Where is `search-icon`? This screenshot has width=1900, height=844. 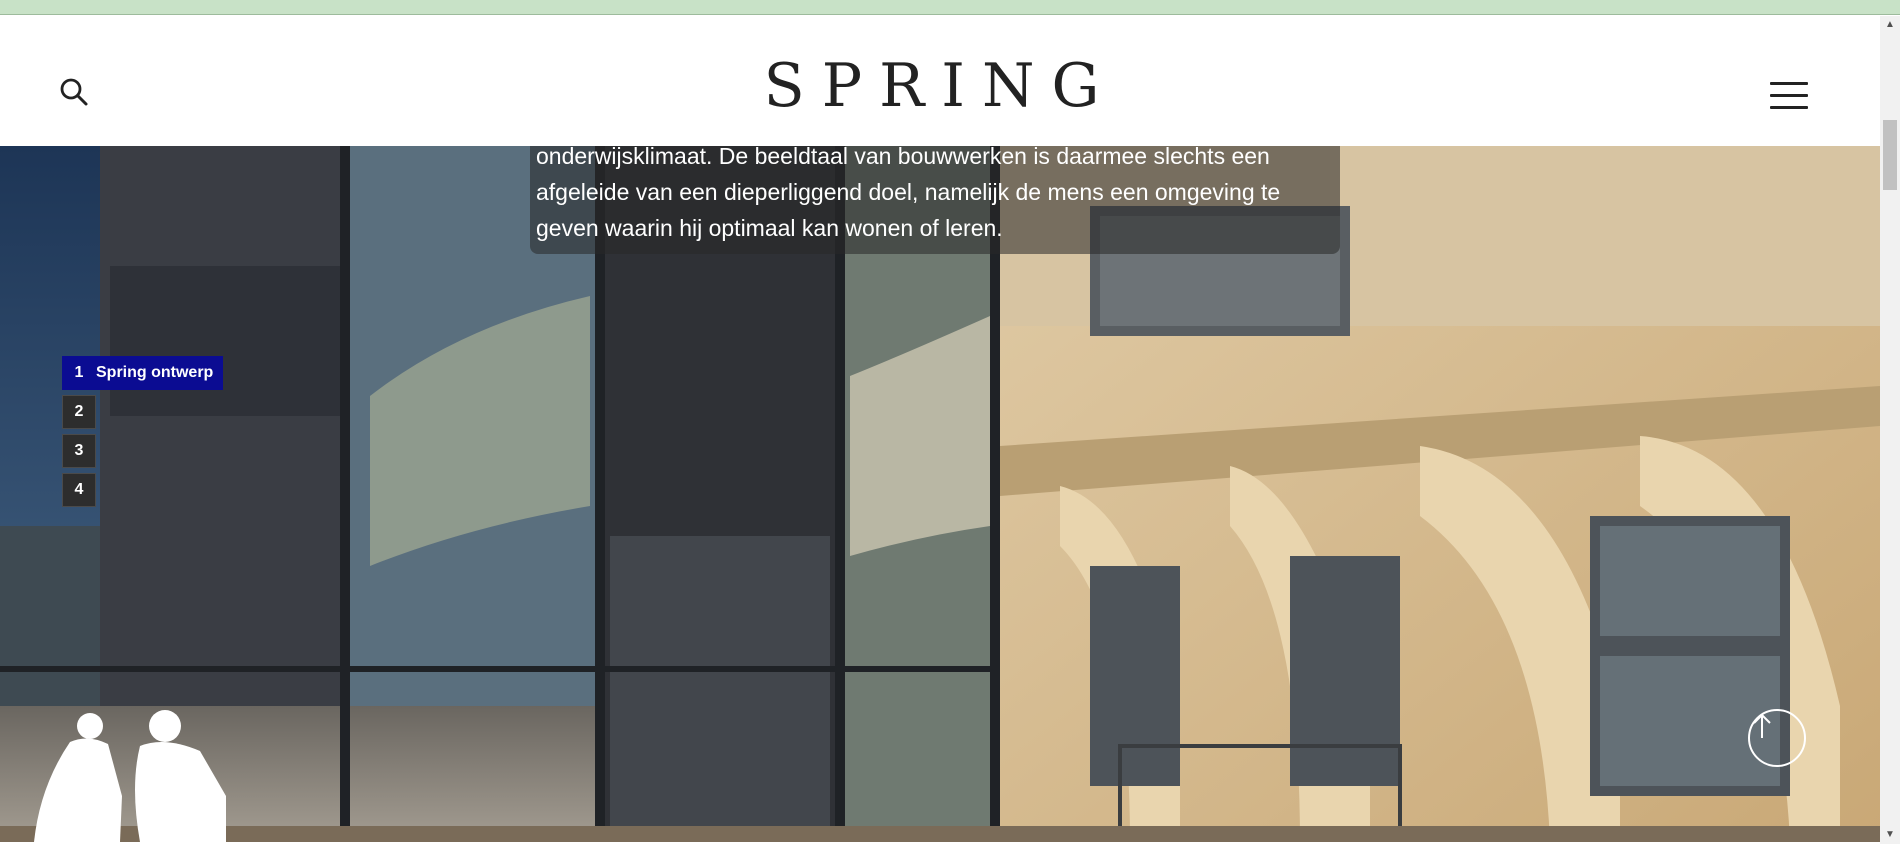
search-icon is located at coordinates (74, 92).